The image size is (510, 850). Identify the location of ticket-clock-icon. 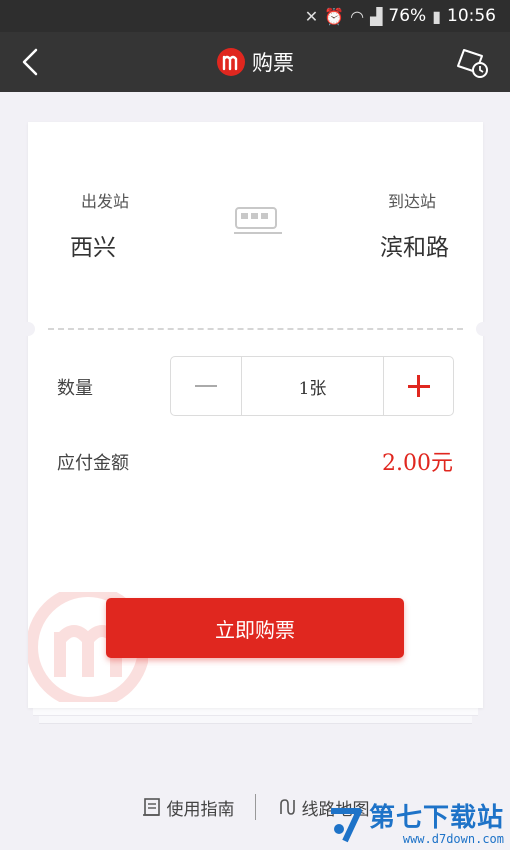
(472, 63).